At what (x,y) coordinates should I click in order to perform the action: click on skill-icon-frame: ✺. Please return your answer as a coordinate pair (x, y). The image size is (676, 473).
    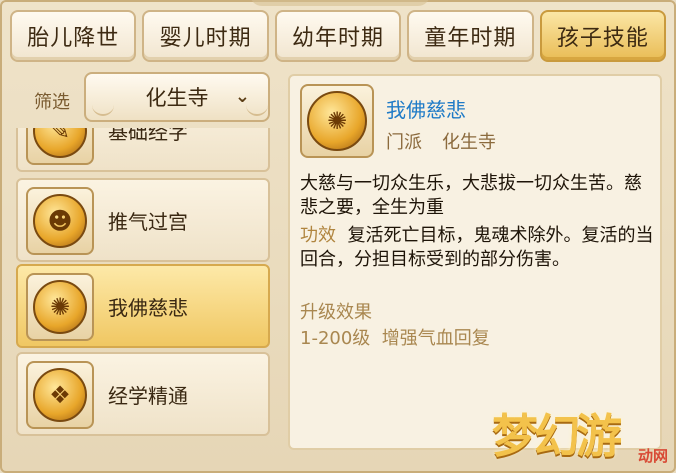
    Looking at the image, I should click on (60, 307).